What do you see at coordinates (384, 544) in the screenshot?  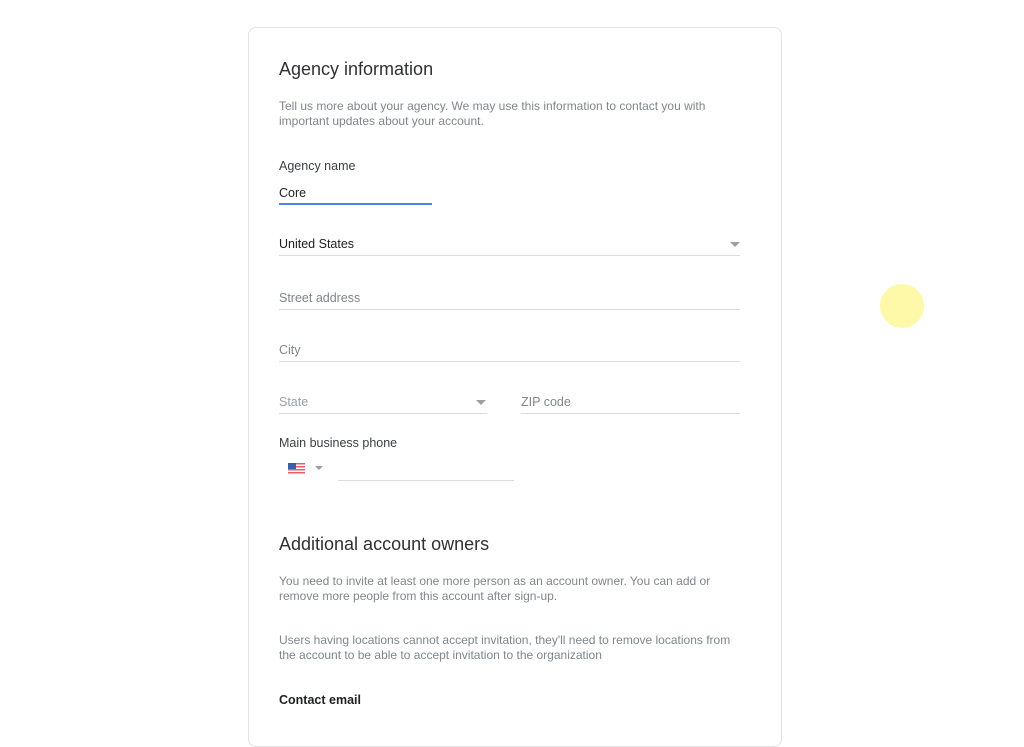 I see `owners-section-title: Additional account owners` at bounding box center [384, 544].